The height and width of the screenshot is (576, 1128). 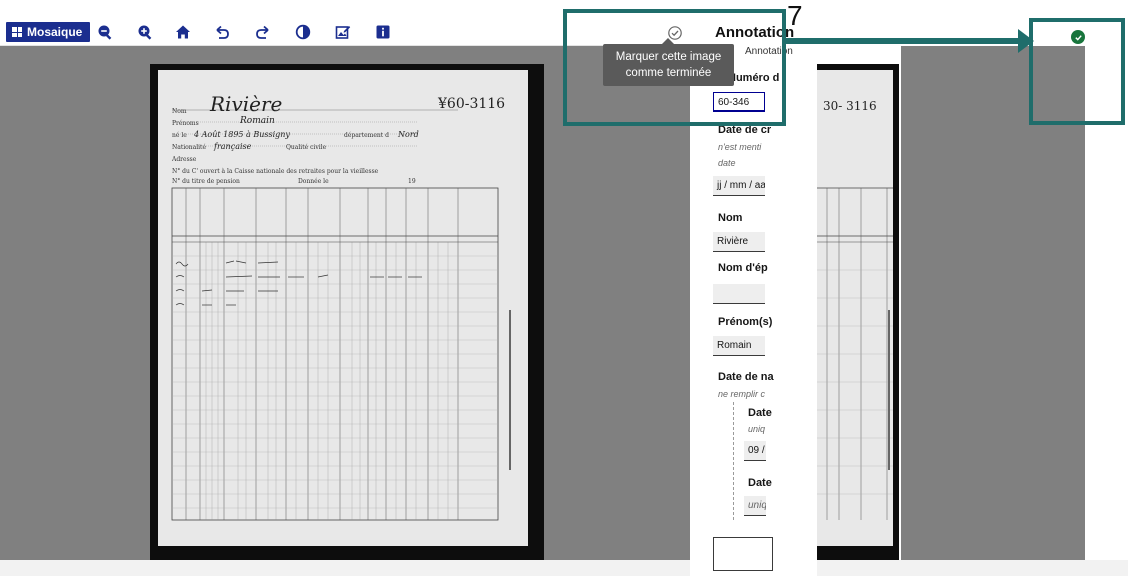 I want to click on viewer-footer, so click(x=345, y=568).